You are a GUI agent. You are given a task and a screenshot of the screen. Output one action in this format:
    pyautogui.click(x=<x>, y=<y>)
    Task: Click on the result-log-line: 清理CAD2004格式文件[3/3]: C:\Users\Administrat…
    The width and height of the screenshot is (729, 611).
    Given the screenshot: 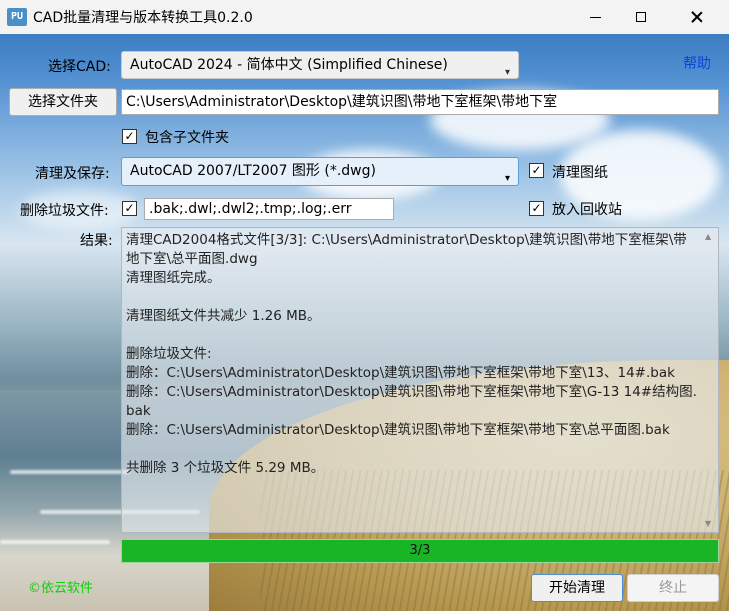 What is the action you would take?
    pyautogui.click(x=406, y=249)
    